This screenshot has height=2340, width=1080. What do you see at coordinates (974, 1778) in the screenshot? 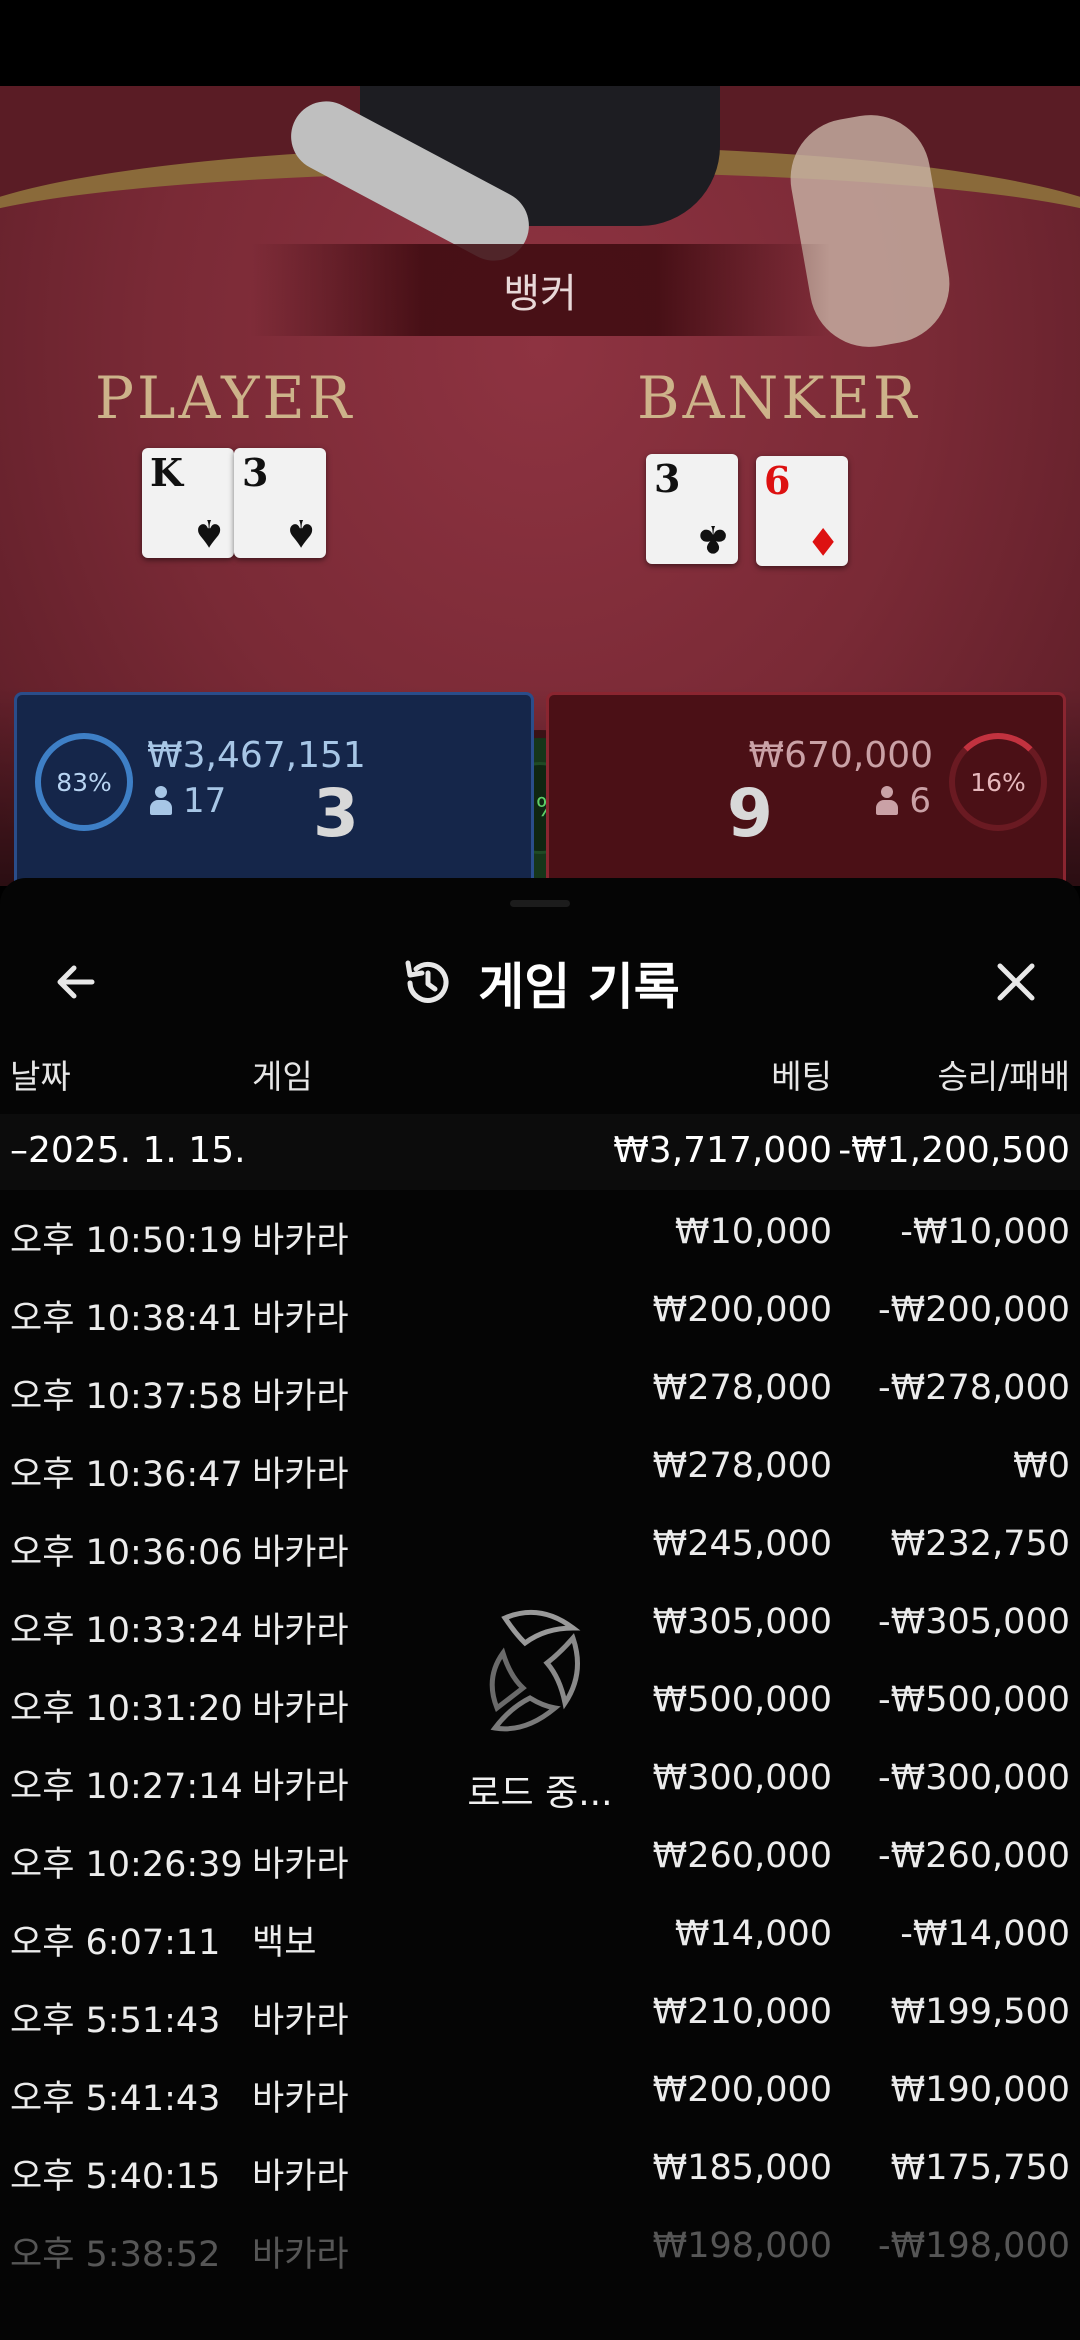
I see `row-result: -₩300,000` at bounding box center [974, 1778].